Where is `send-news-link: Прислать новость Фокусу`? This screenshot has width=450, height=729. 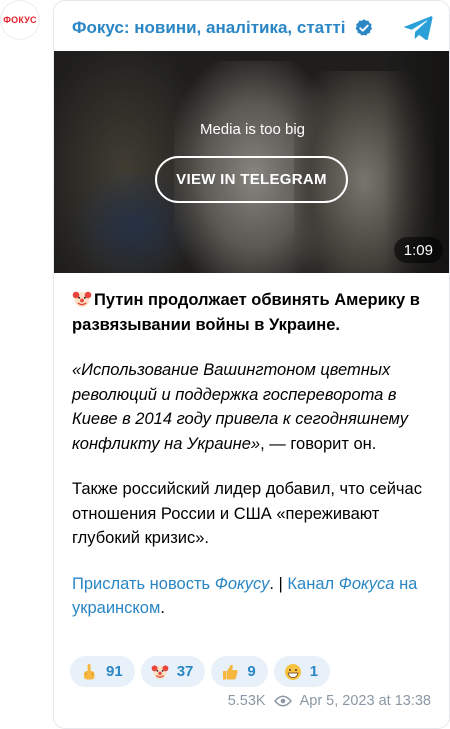
send-news-link: Прислать новость Фокусу is located at coordinates (170, 584).